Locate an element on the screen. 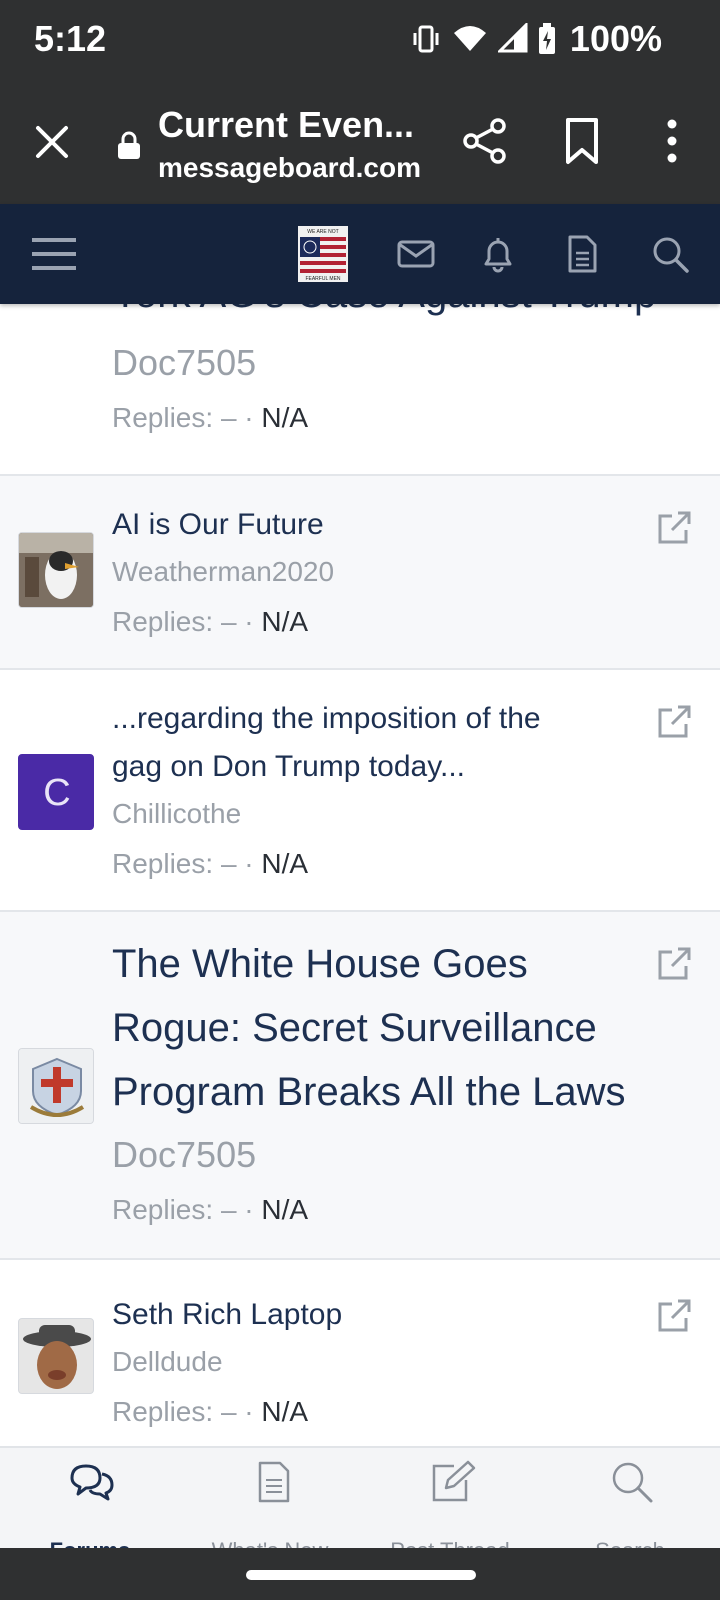 The width and height of the screenshot is (720, 1600). tab-post-thread: Post Thread is located at coordinates (450, 1498).